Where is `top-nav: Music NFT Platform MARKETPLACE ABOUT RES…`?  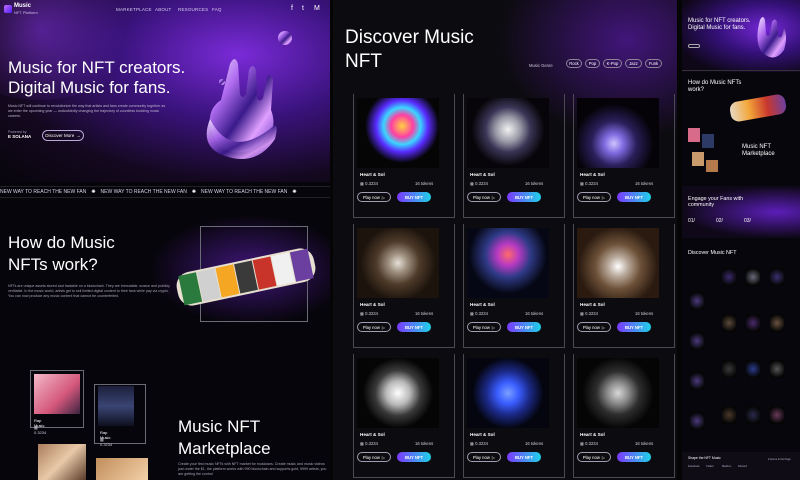
top-nav: Music NFT Platform MARKETPLACE ABOUT RES… is located at coordinates (165, 10).